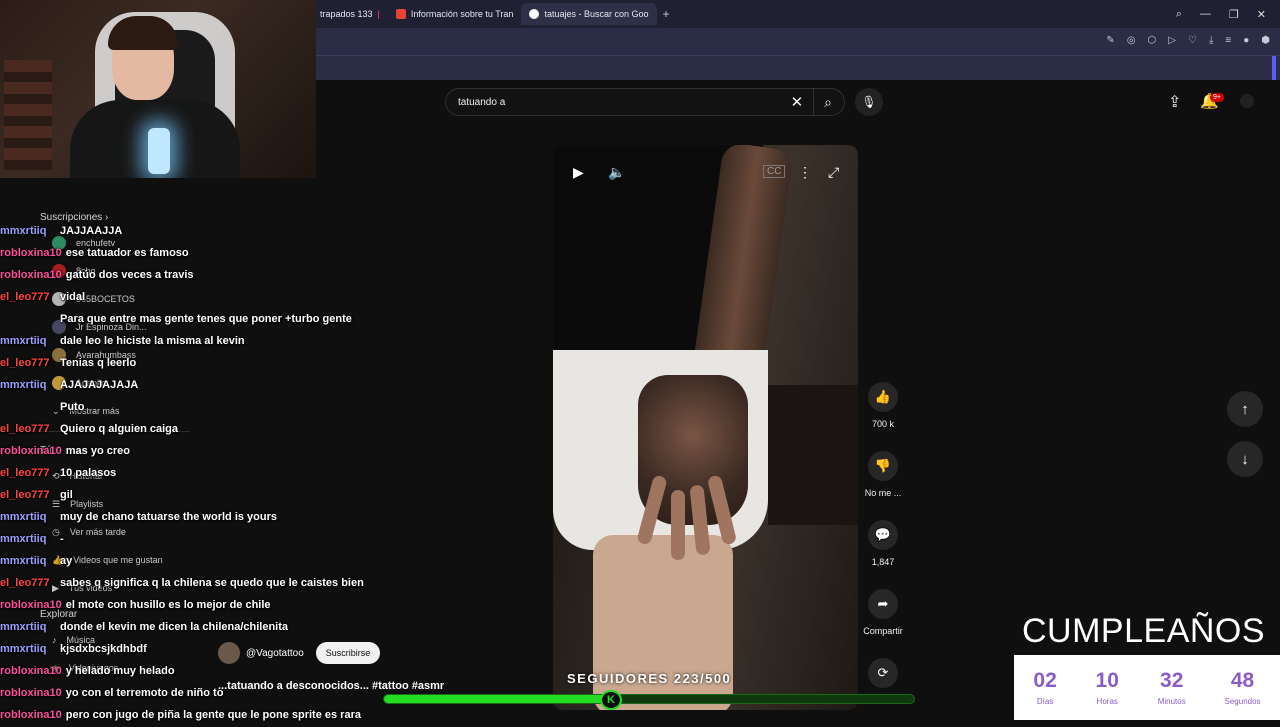  I want to click on search-tabs-icon: ⌕, so click(1179, 14).